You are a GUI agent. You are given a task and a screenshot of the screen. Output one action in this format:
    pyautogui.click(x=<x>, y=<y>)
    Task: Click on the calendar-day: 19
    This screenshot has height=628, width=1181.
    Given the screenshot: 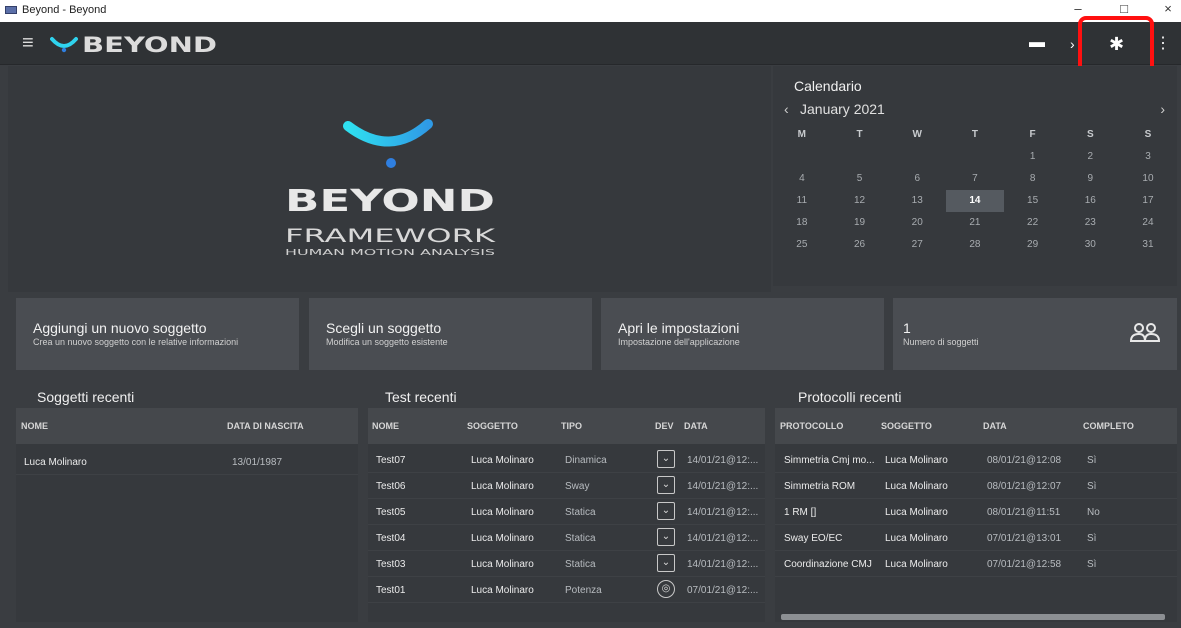 What is the action you would take?
    pyautogui.click(x=860, y=223)
    